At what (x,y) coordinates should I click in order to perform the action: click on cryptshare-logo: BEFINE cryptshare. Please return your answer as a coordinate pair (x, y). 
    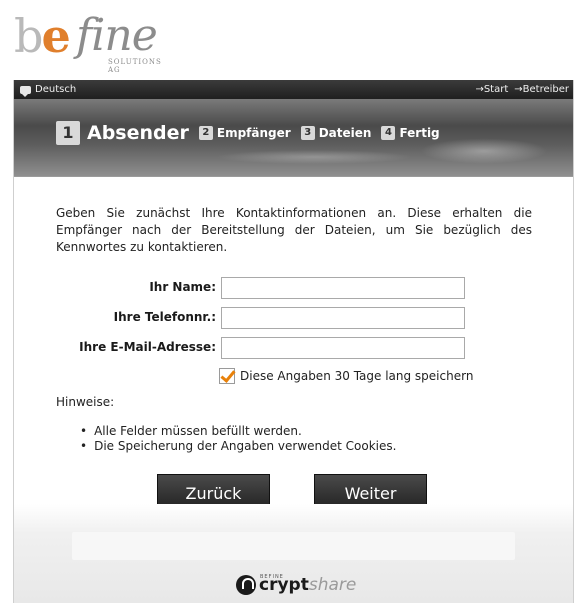
    Looking at the image, I should click on (296, 584).